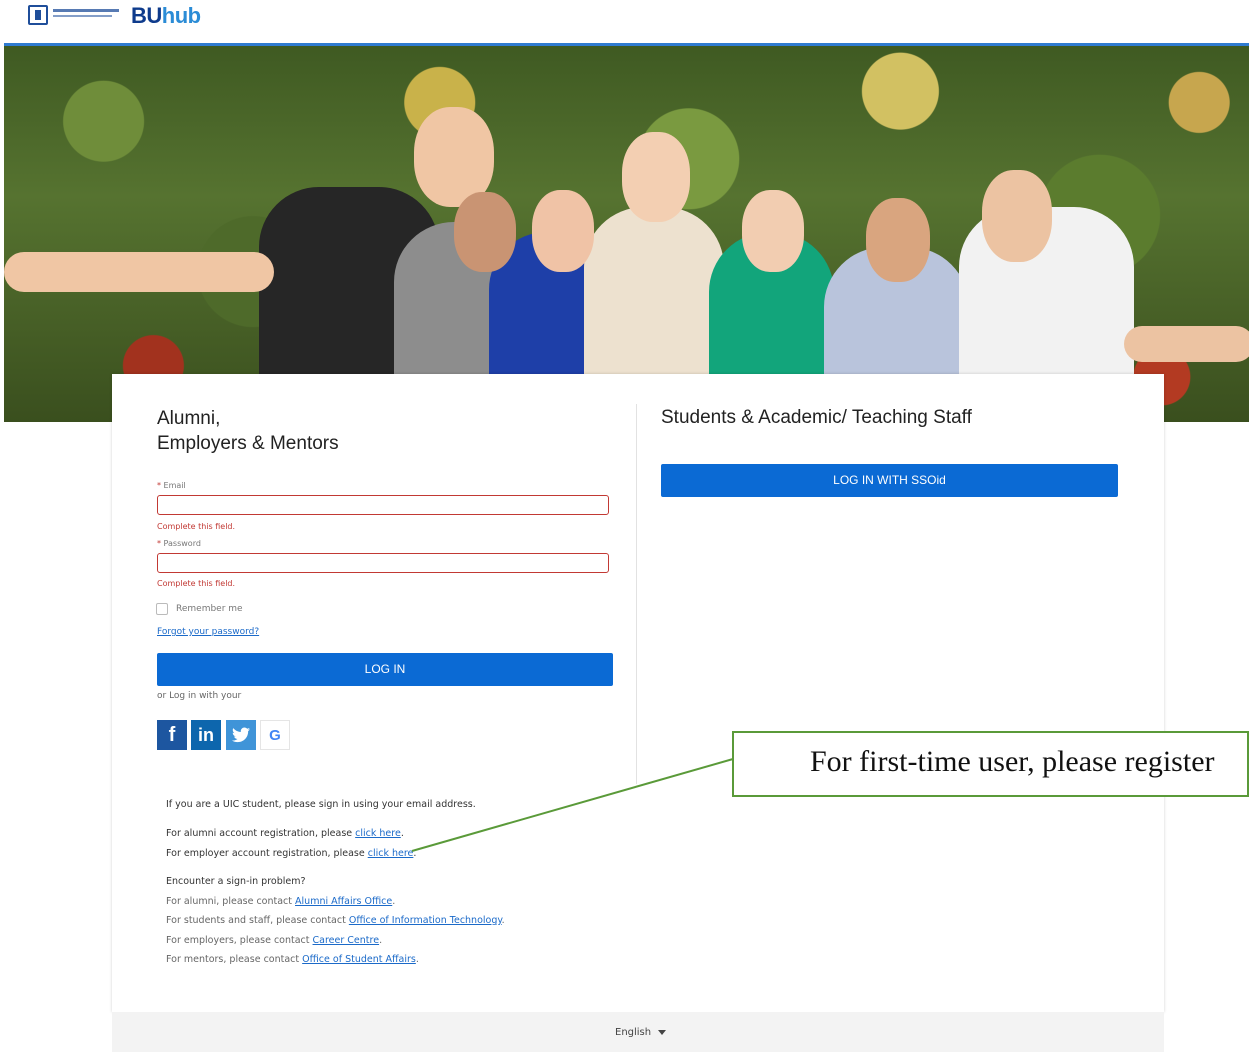 This screenshot has height=1052, width=1249. I want to click on email-input, so click(383, 505).